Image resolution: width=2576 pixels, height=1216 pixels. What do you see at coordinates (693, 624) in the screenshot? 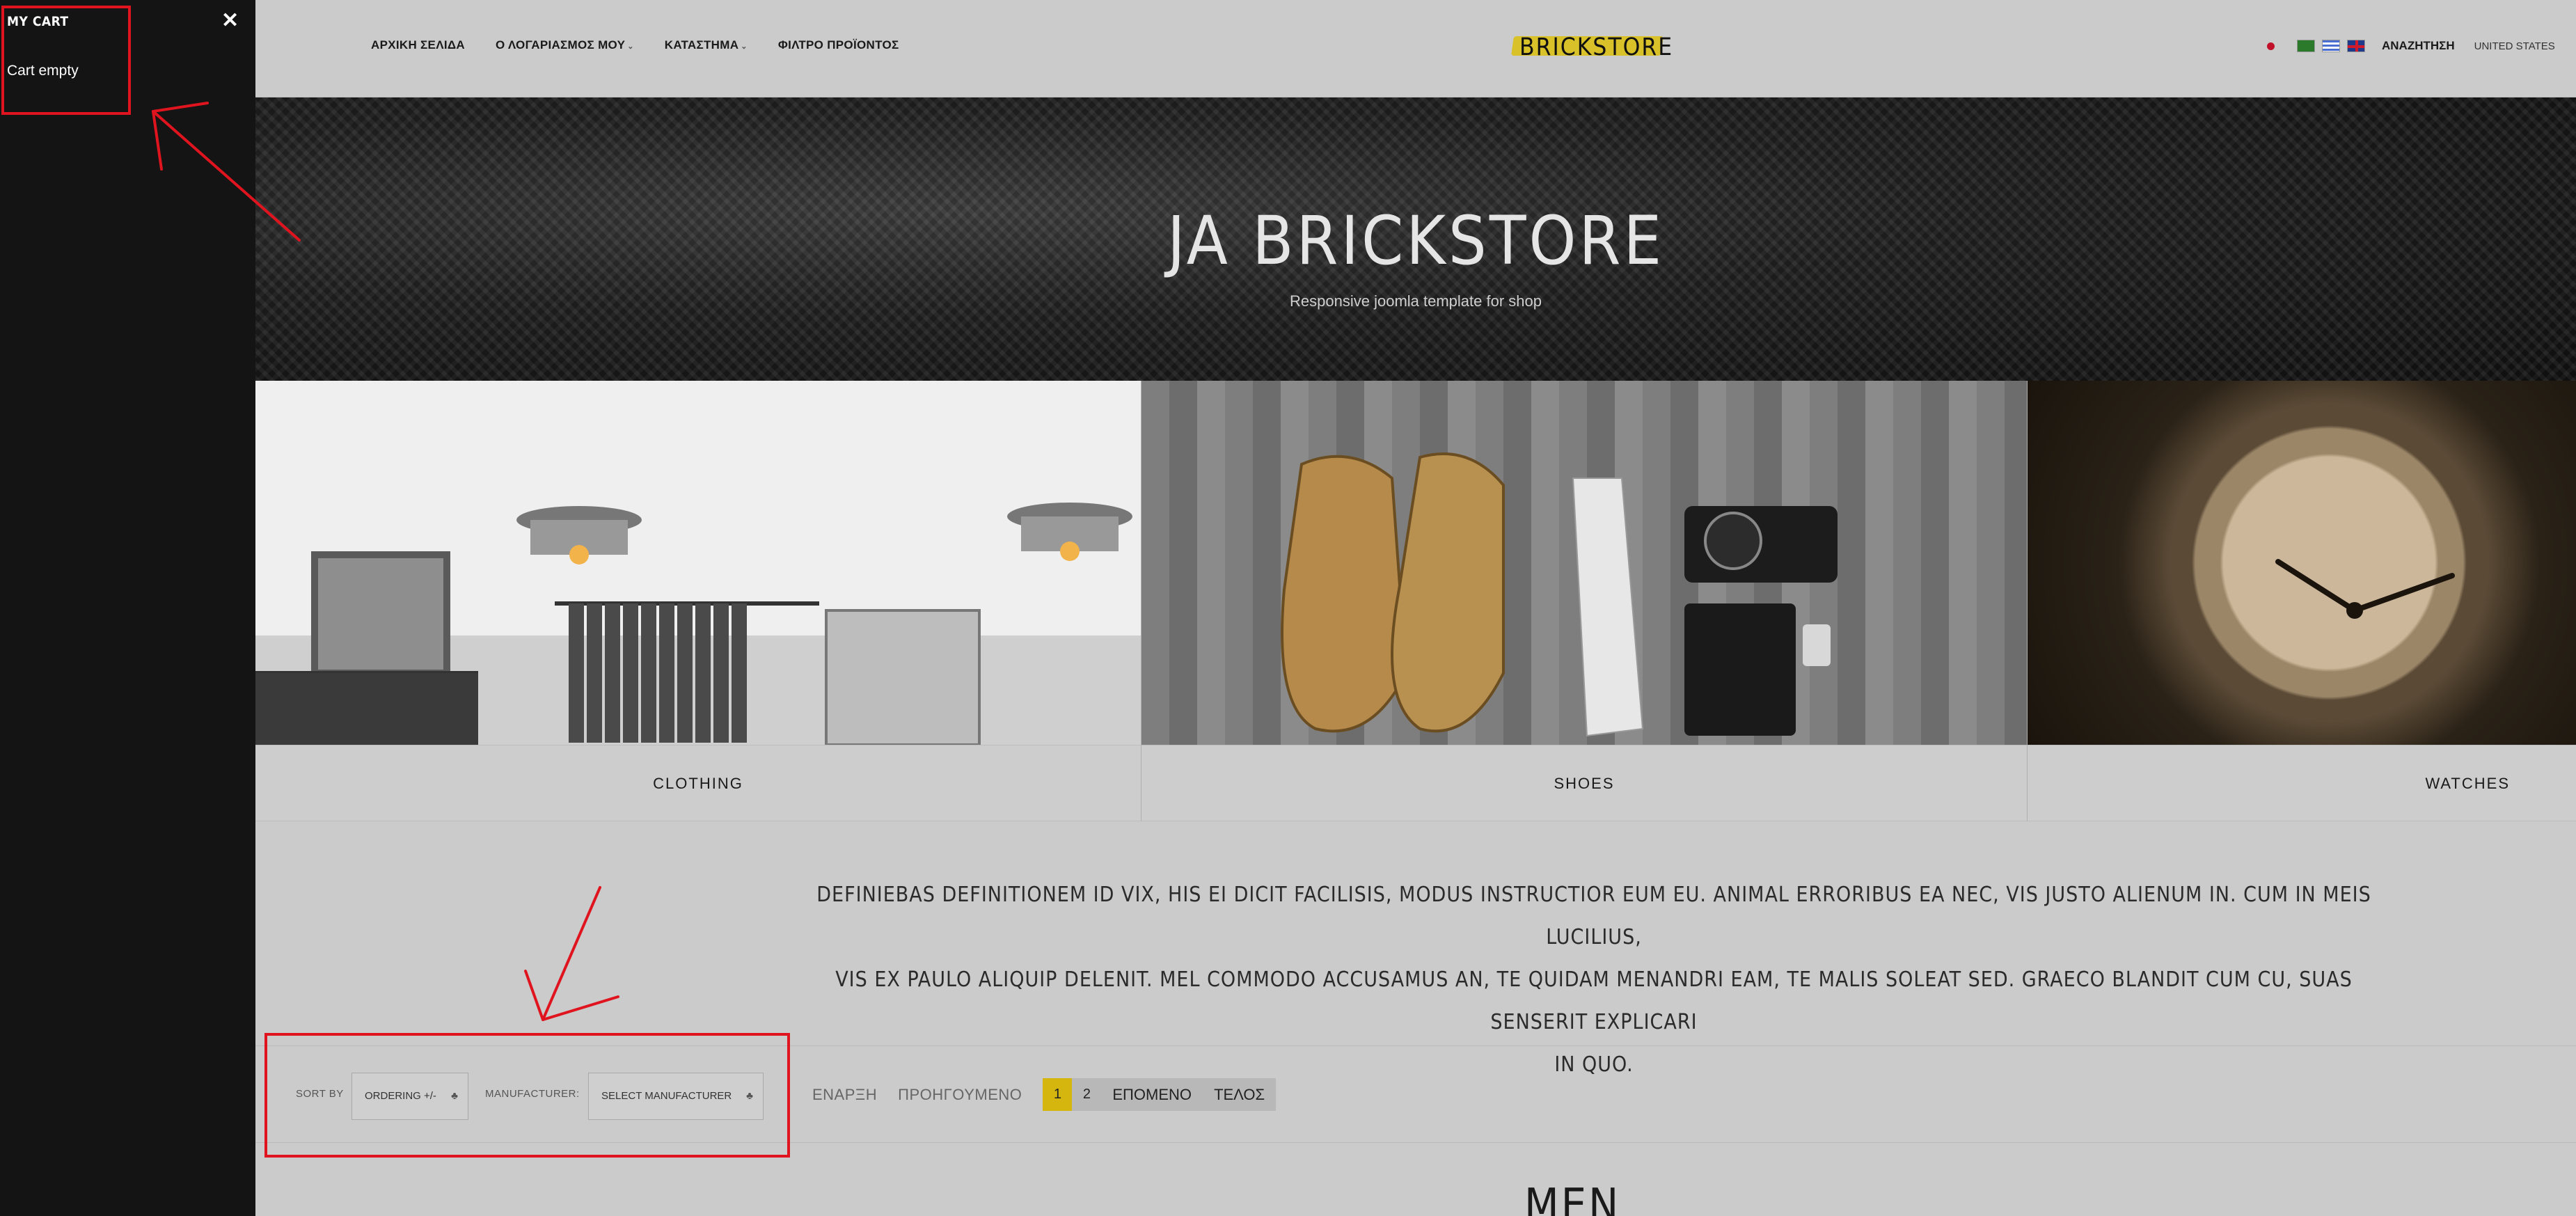
I see `clothing-illustration` at bounding box center [693, 624].